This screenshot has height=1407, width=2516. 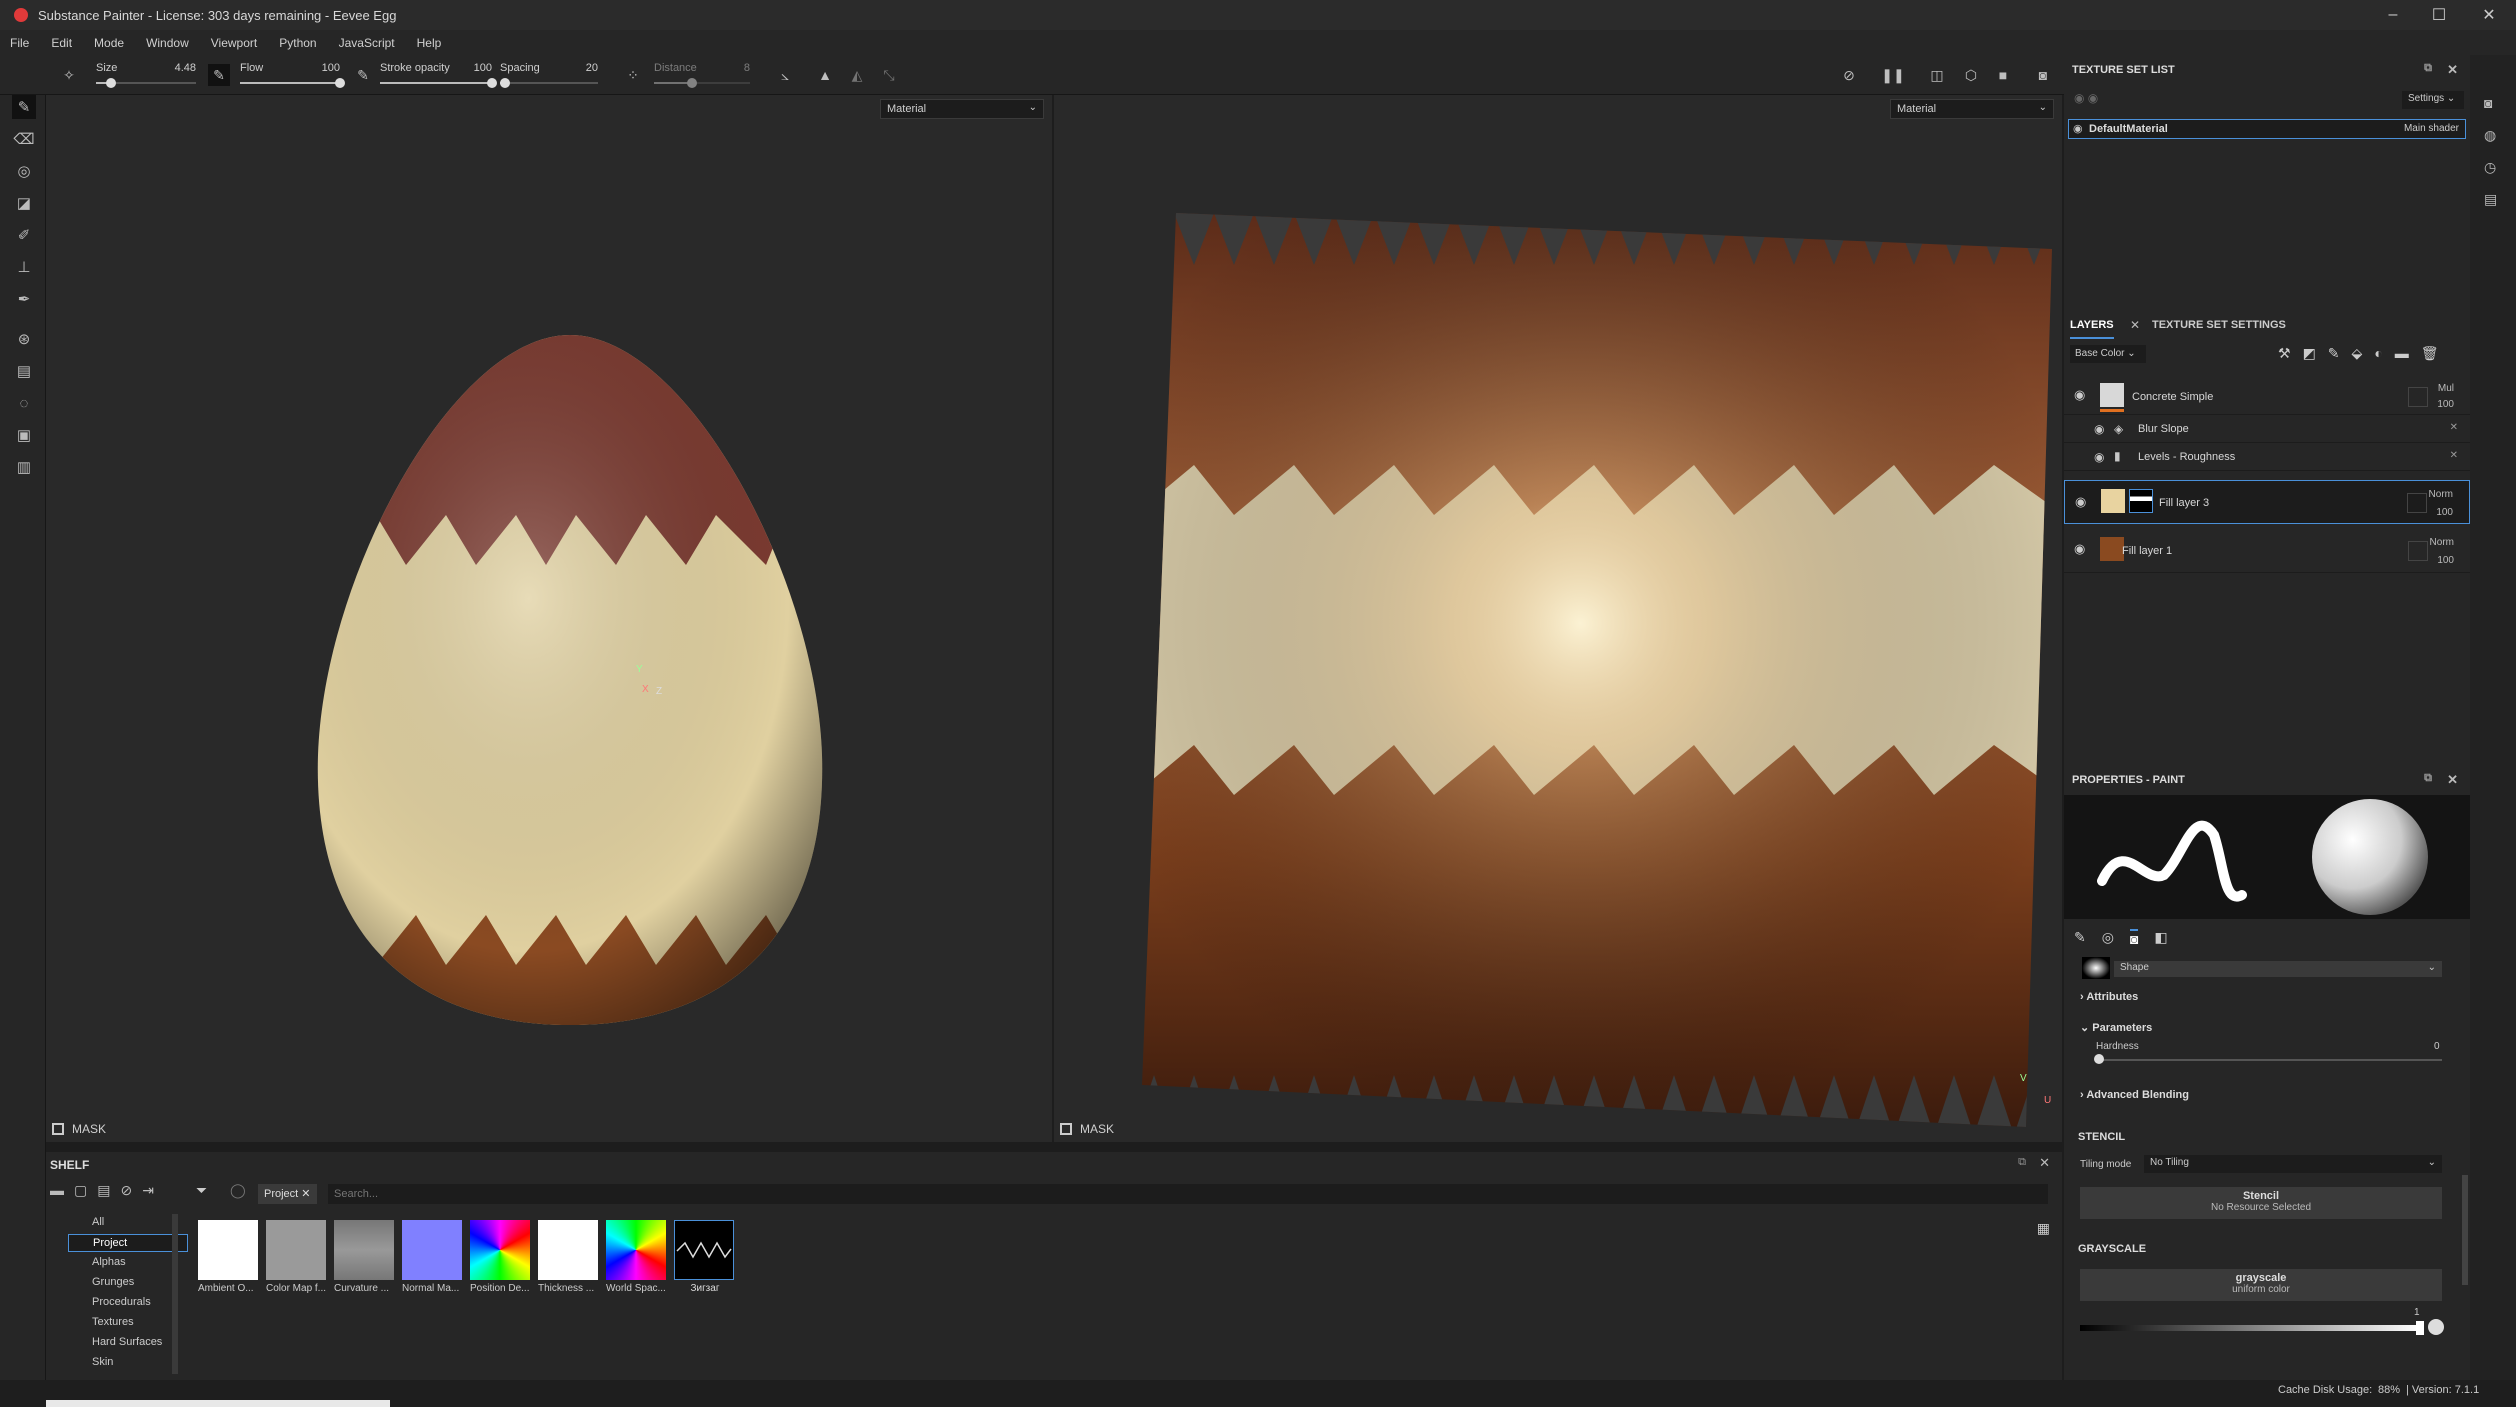 What do you see at coordinates (2334, 353) in the screenshot?
I see `add-paint-layer-icon: ✎` at bounding box center [2334, 353].